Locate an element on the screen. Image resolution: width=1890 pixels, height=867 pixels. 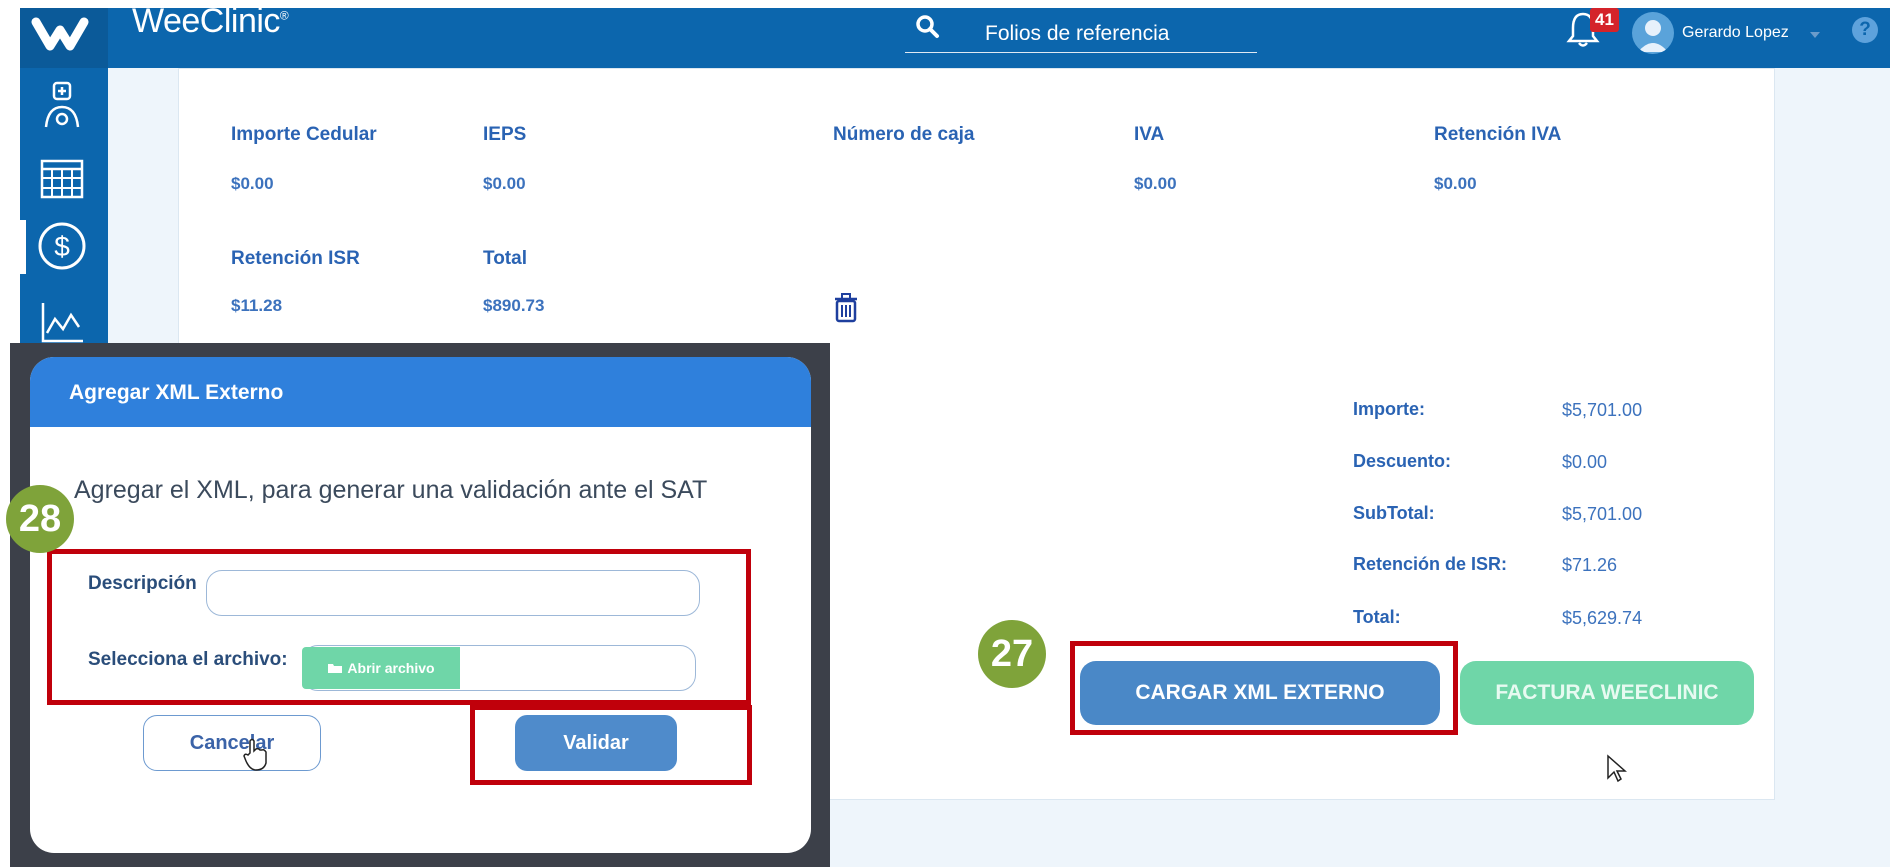
calendar-icon is located at coordinates (62, 179).